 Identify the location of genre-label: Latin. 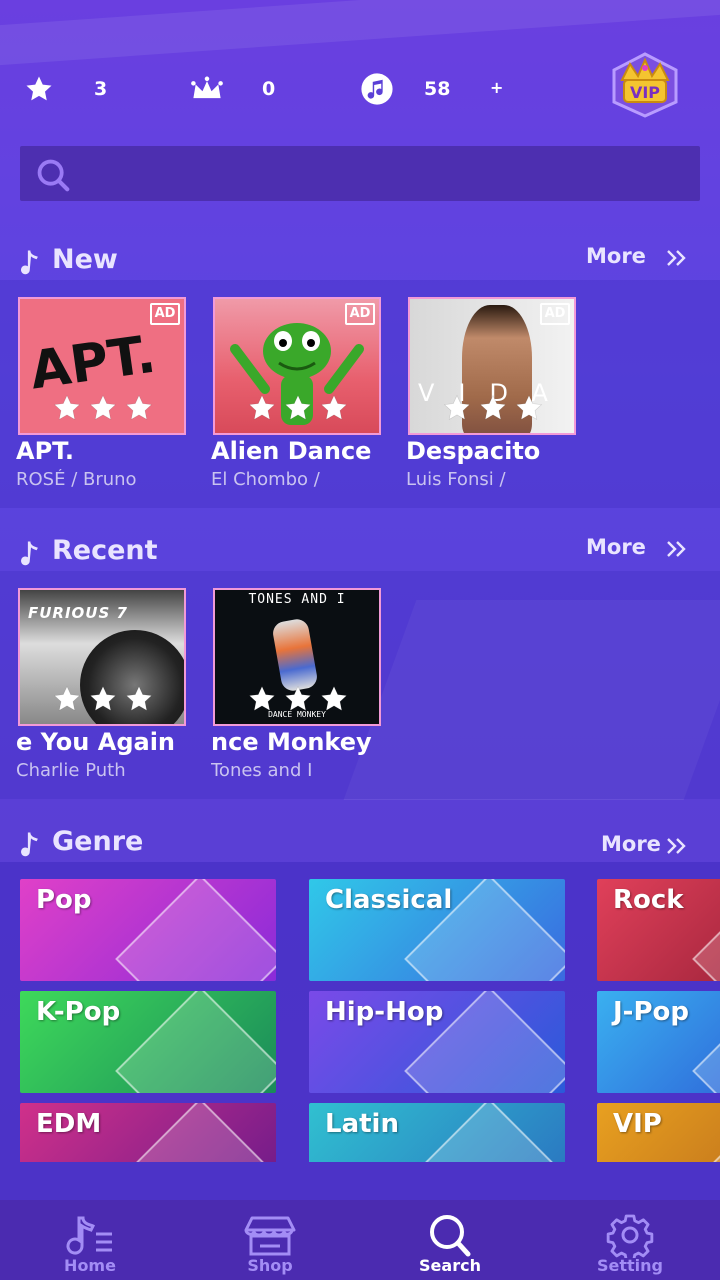
(362, 1124).